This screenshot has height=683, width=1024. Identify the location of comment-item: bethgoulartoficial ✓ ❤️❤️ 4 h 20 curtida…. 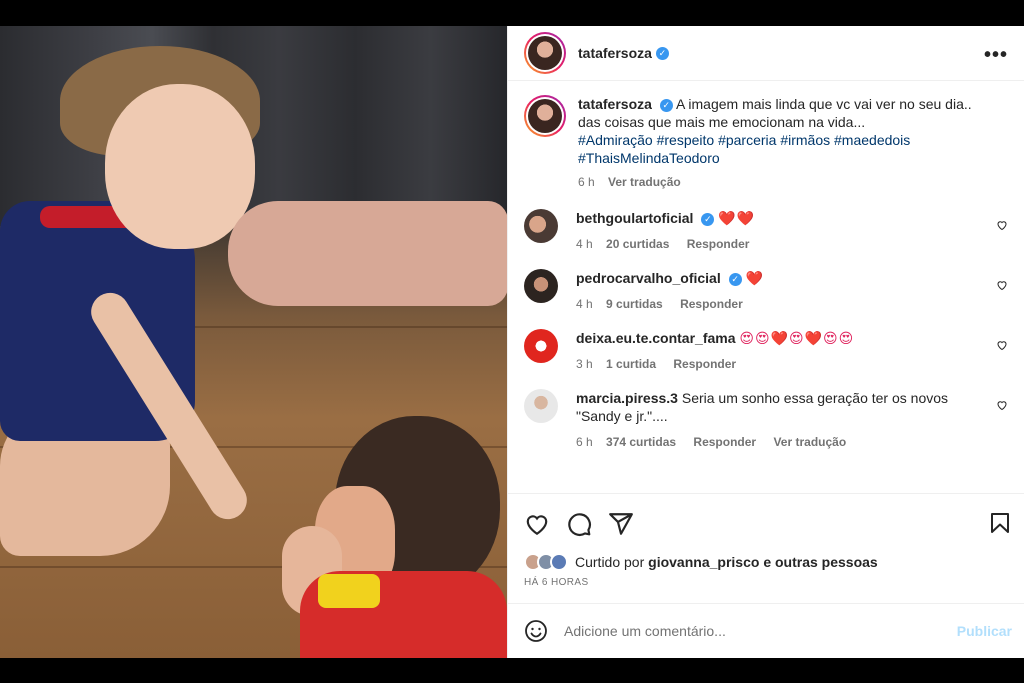
(766, 231).